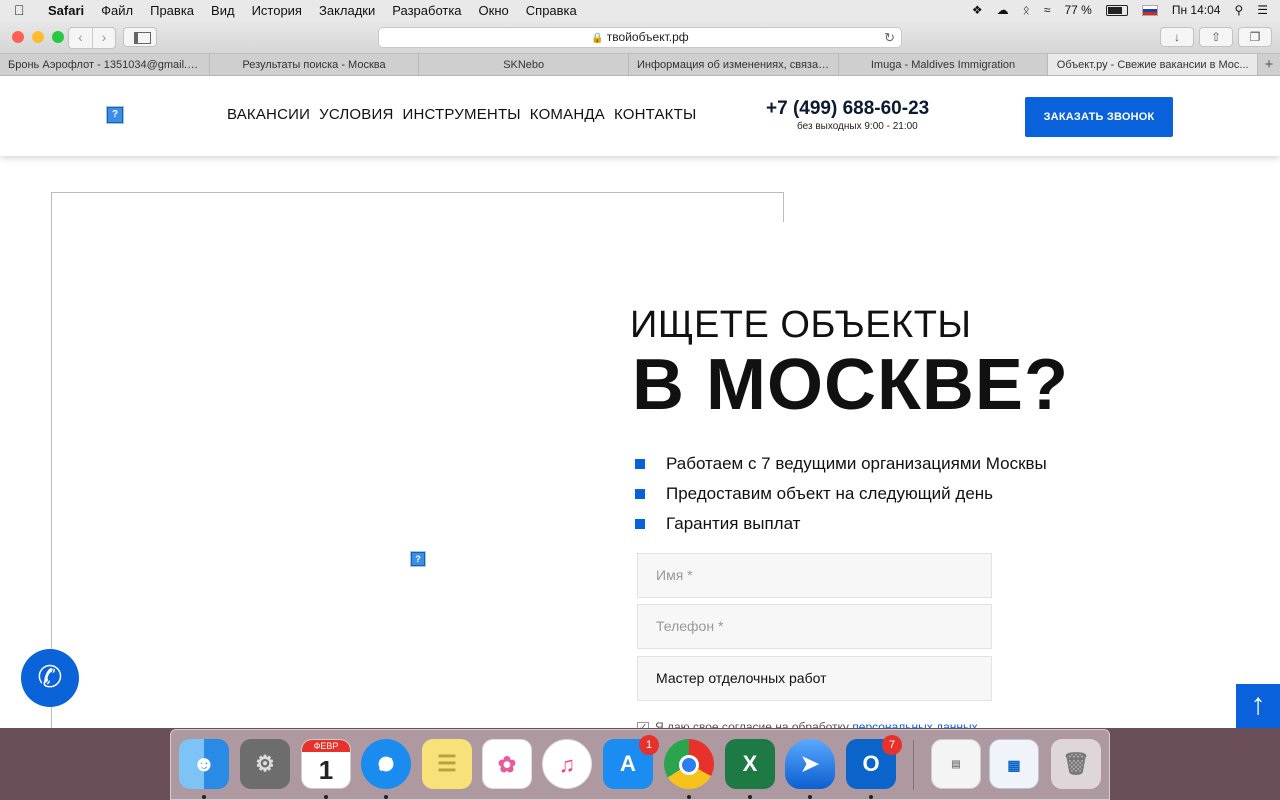 The height and width of the screenshot is (800, 1280). Describe the element at coordinates (814, 626) in the screenshot. I see `phone-input: Телефон *` at that location.